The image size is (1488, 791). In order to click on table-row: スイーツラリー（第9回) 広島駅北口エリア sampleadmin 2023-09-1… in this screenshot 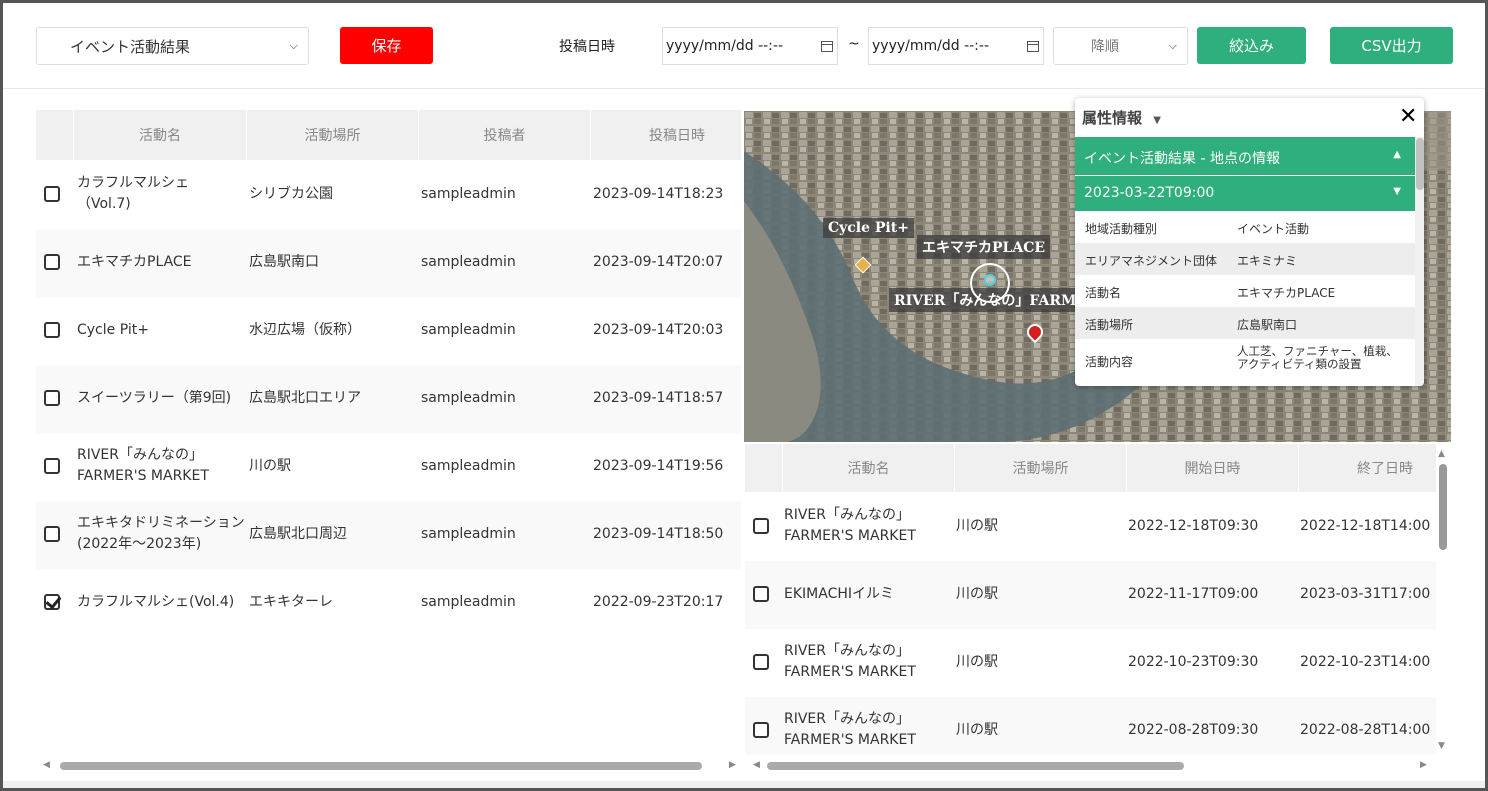, I will do `click(388, 399)`.